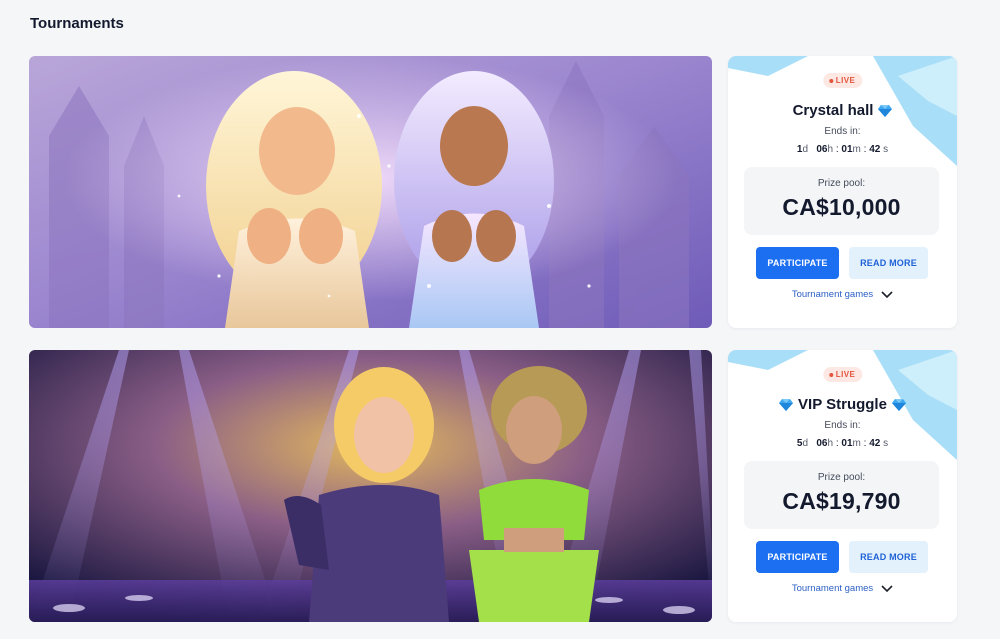 Image resolution: width=1000 pixels, height=639 pixels. What do you see at coordinates (841, 501) in the screenshot?
I see `prize-pool-amount: CA$19,790` at bounding box center [841, 501].